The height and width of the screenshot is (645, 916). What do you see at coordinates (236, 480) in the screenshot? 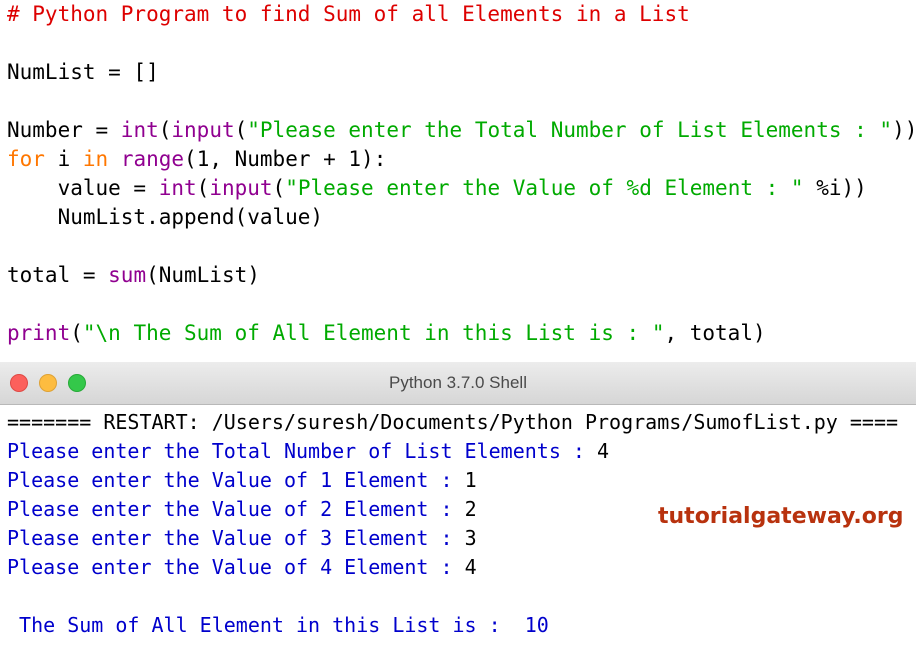
I see `prompt-text: Please enter the Value of 1 Element :` at bounding box center [236, 480].